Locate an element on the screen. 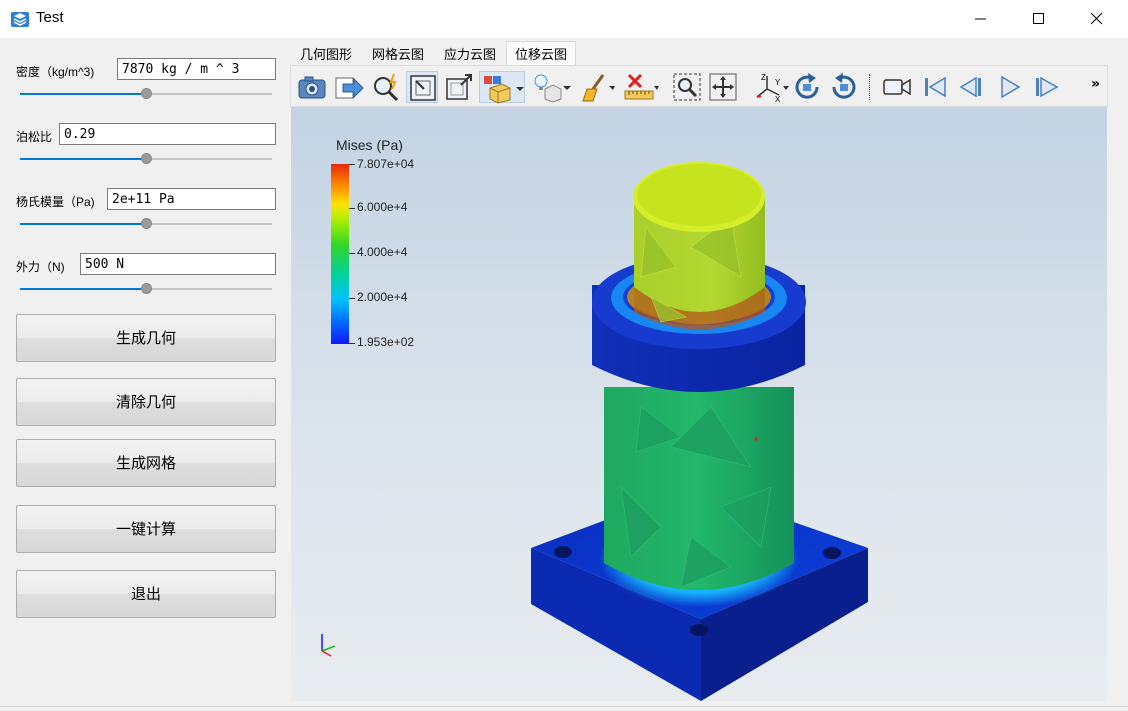 The width and height of the screenshot is (1128, 711). export-button is located at coordinates (349, 87).